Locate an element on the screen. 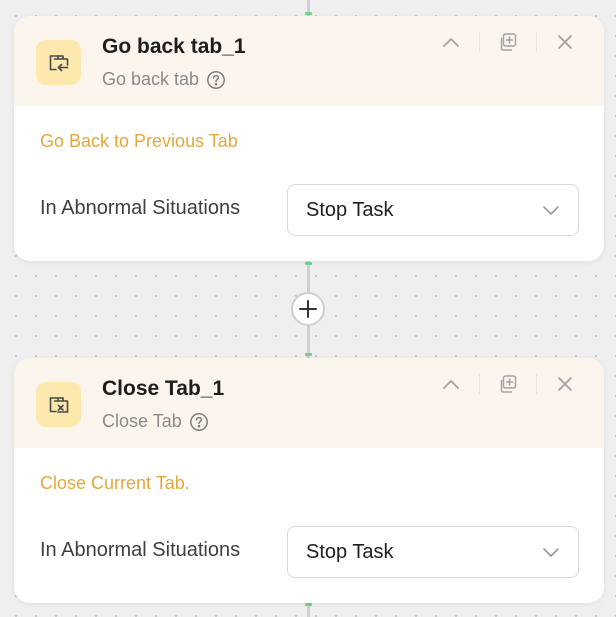 The image size is (616, 617). card-header: Close Tab_1 Close Tab is located at coordinates (309, 403).